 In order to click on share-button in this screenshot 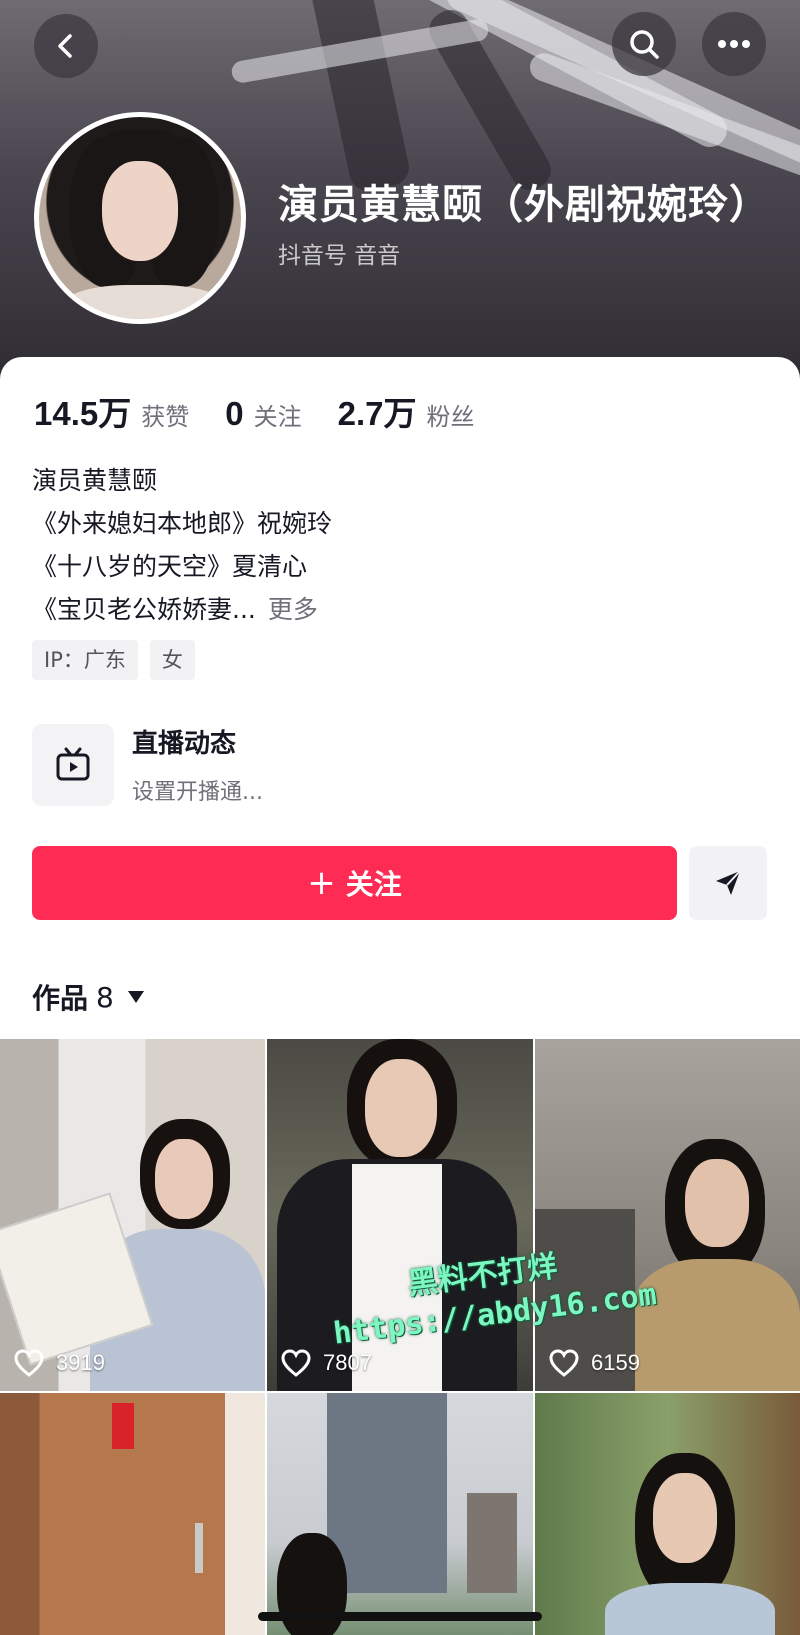, I will do `click(728, 883)`.